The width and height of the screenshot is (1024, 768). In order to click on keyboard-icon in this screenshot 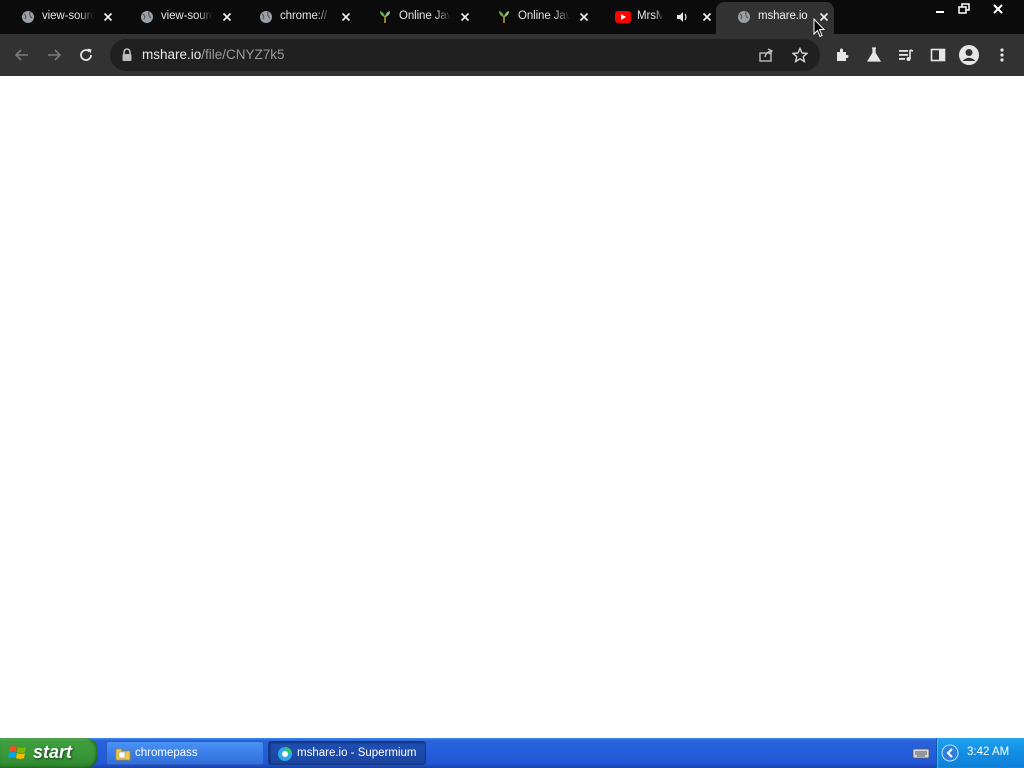, I will do `click(921, 753)`.